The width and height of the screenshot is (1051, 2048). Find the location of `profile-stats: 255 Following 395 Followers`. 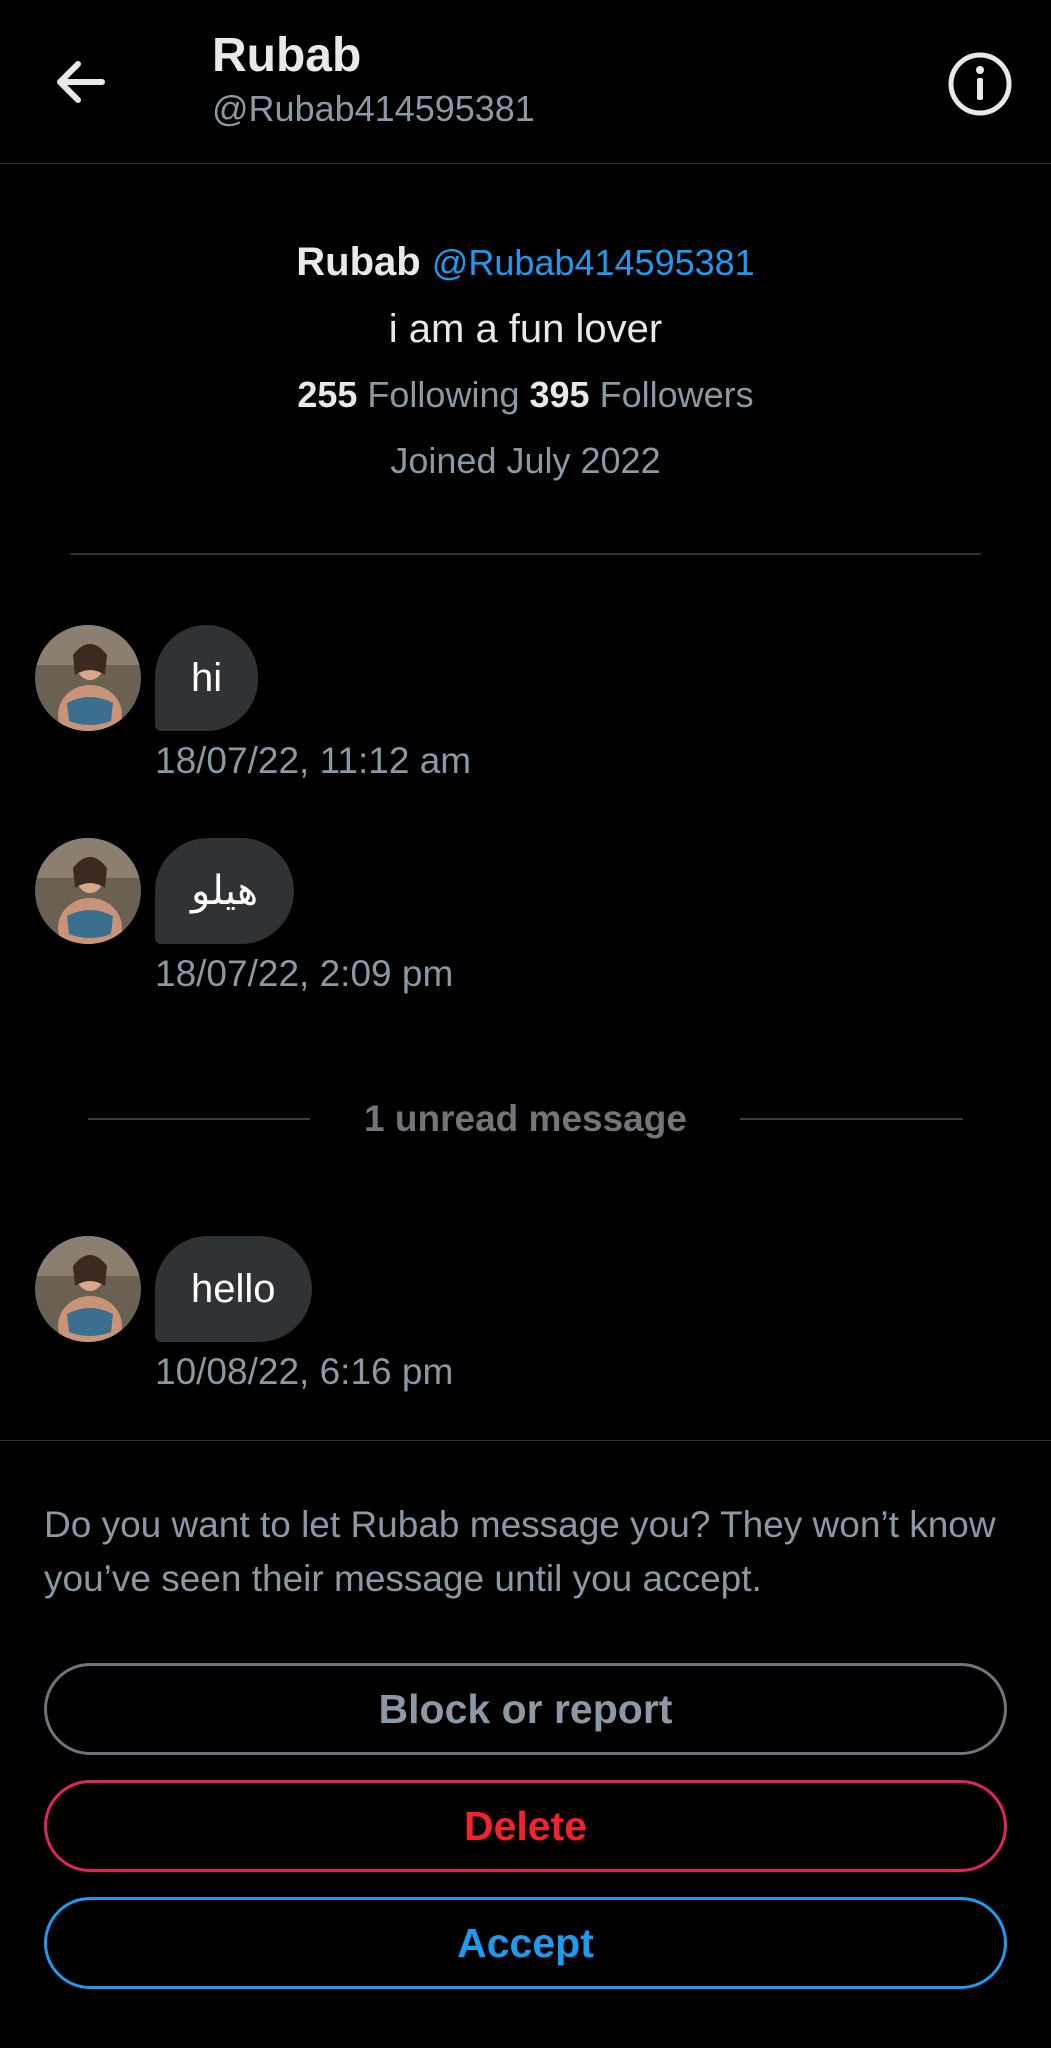

profile-stats: 255 Following 395 Followers is located at coordinates (525, 395).